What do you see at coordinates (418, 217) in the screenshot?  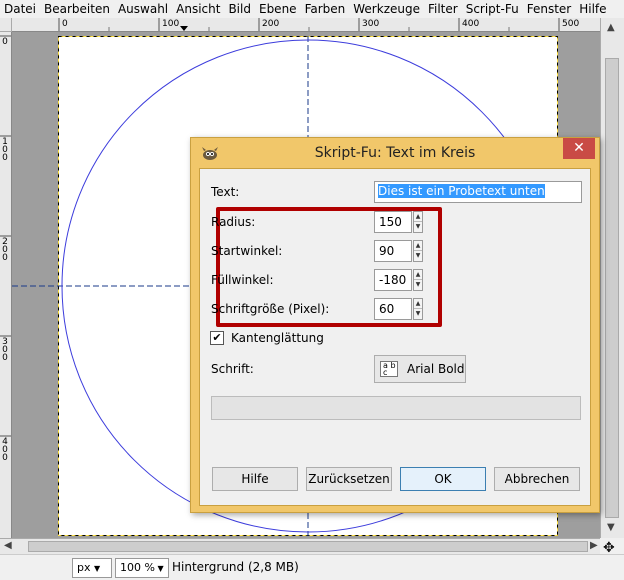 I see `radius-up-icon: ▲` at bounding box center [418, 217].